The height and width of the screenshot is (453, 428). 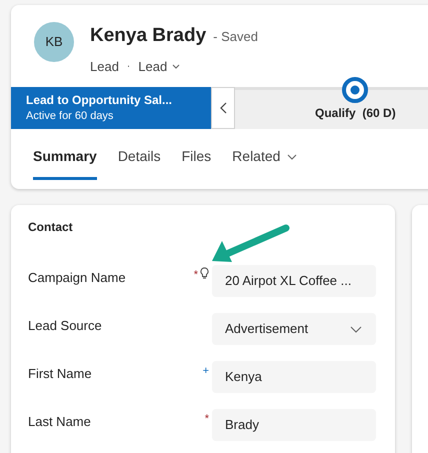 What do you see at coordinates (205, 371) in the screenshot?
I see `requirement-marker: +` at bounding box center [205, 371].